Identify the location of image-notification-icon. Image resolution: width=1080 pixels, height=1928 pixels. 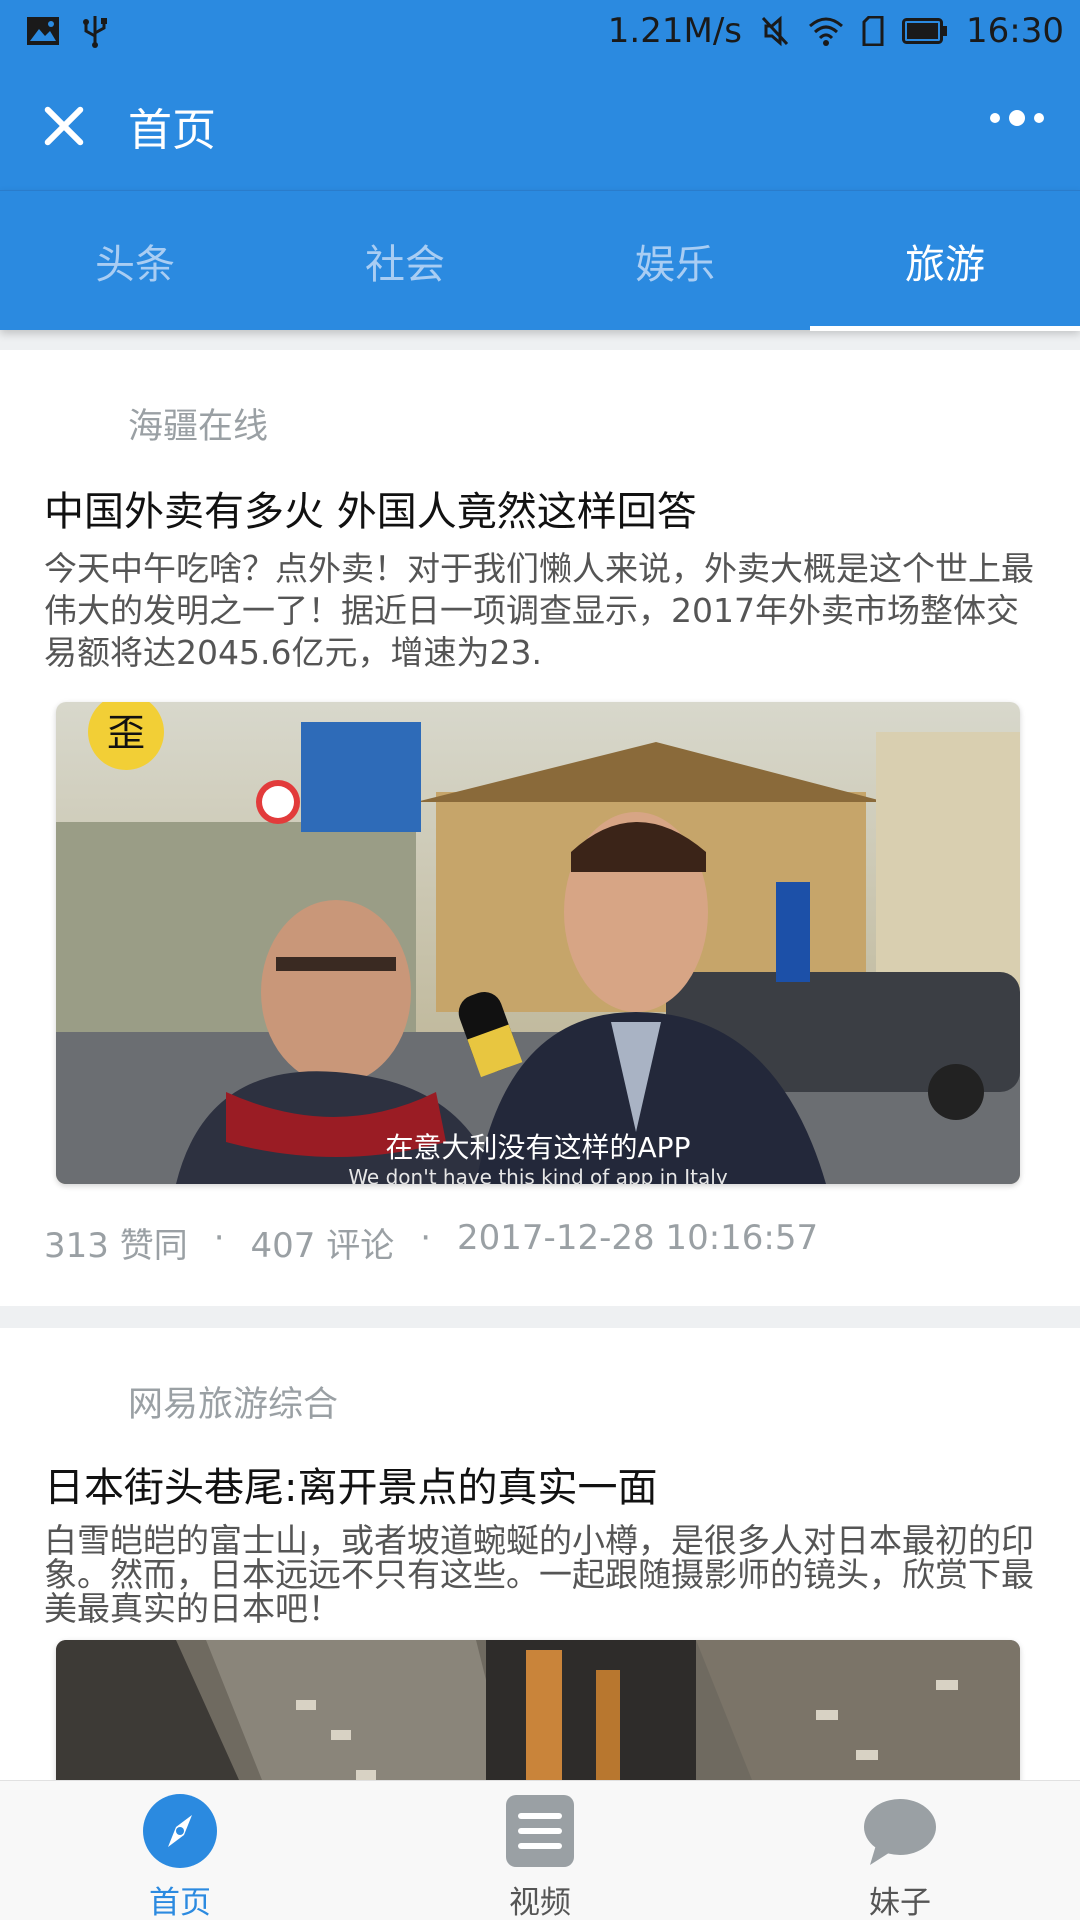
(43, 31).